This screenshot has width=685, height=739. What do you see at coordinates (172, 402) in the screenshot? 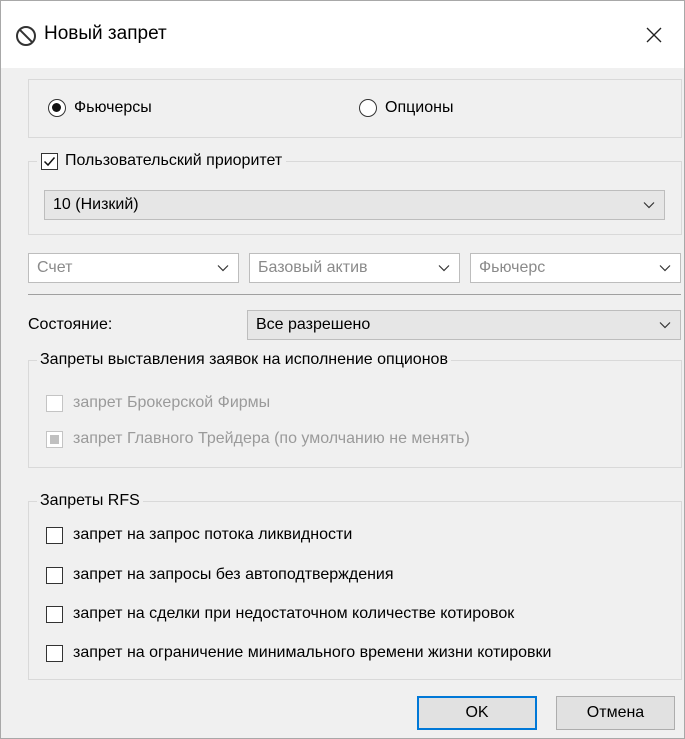
I see `broker-firm-ban-label: запрет Брокерской Фирмы` at bounding box center [172, 402].